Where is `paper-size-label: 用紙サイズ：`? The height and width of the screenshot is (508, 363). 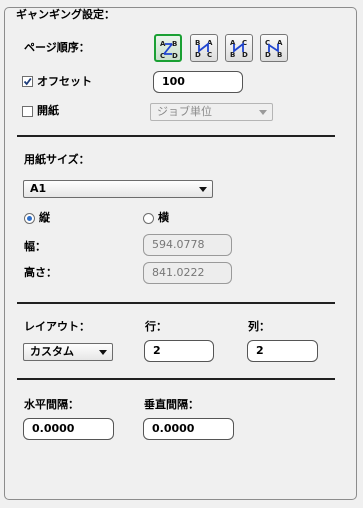
paper-size-label: 用紙サイズ： is located at coordinates (57, 159).